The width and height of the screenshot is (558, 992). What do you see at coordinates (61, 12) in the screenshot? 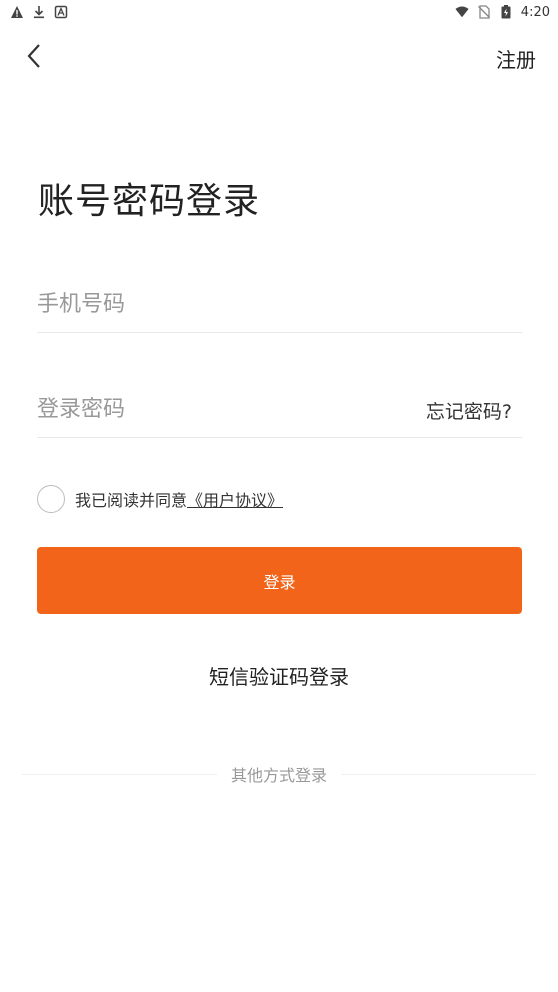
I see `app-notification-icon` at bounding box center [61, 12].